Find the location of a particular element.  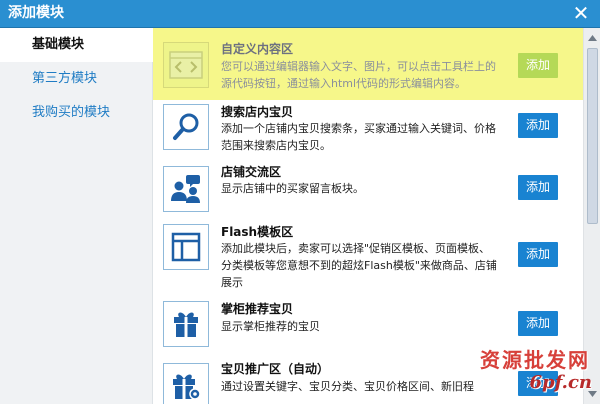

module-title: 搜索店内宝贝 is located at coordinates (257, 112).